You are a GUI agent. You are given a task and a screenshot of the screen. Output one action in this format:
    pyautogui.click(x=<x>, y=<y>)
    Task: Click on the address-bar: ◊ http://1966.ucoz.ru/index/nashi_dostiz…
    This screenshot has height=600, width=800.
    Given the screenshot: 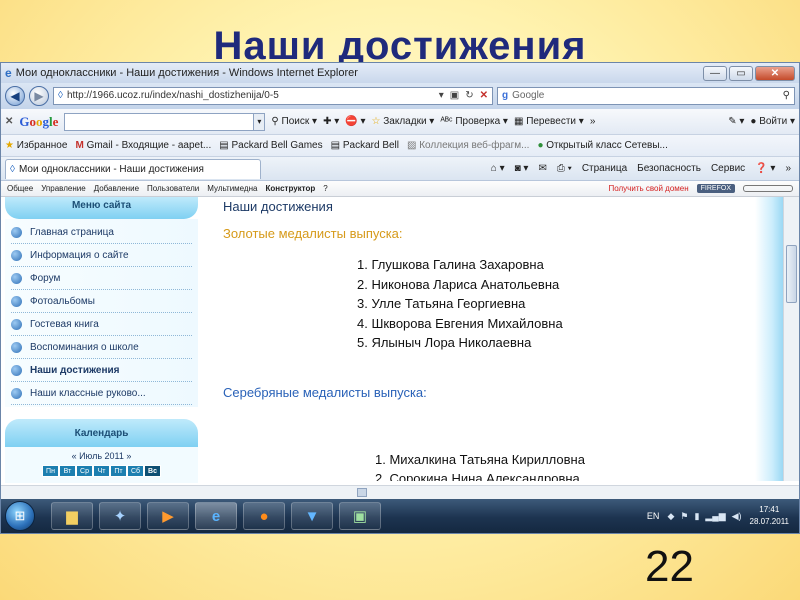 What is the action you would take?
    pyautogui.click(x=273, y=96)
    